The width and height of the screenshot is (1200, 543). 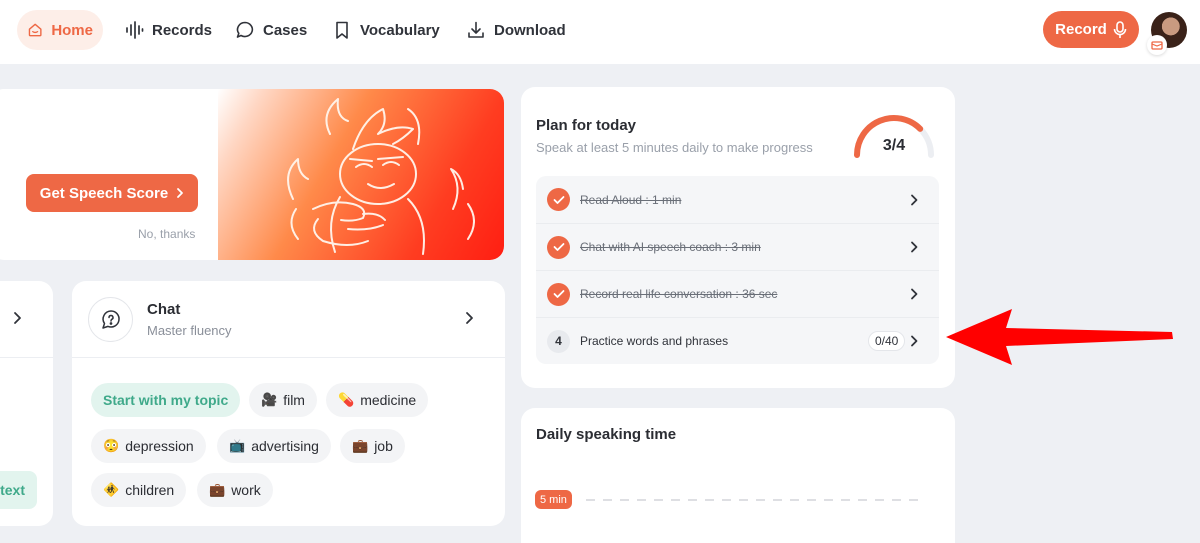 What do you see at coordinates (104, 193) in the screenshot?
I see `get-speech-score-label: Get Speech Score` at bounding box center [104, 193].